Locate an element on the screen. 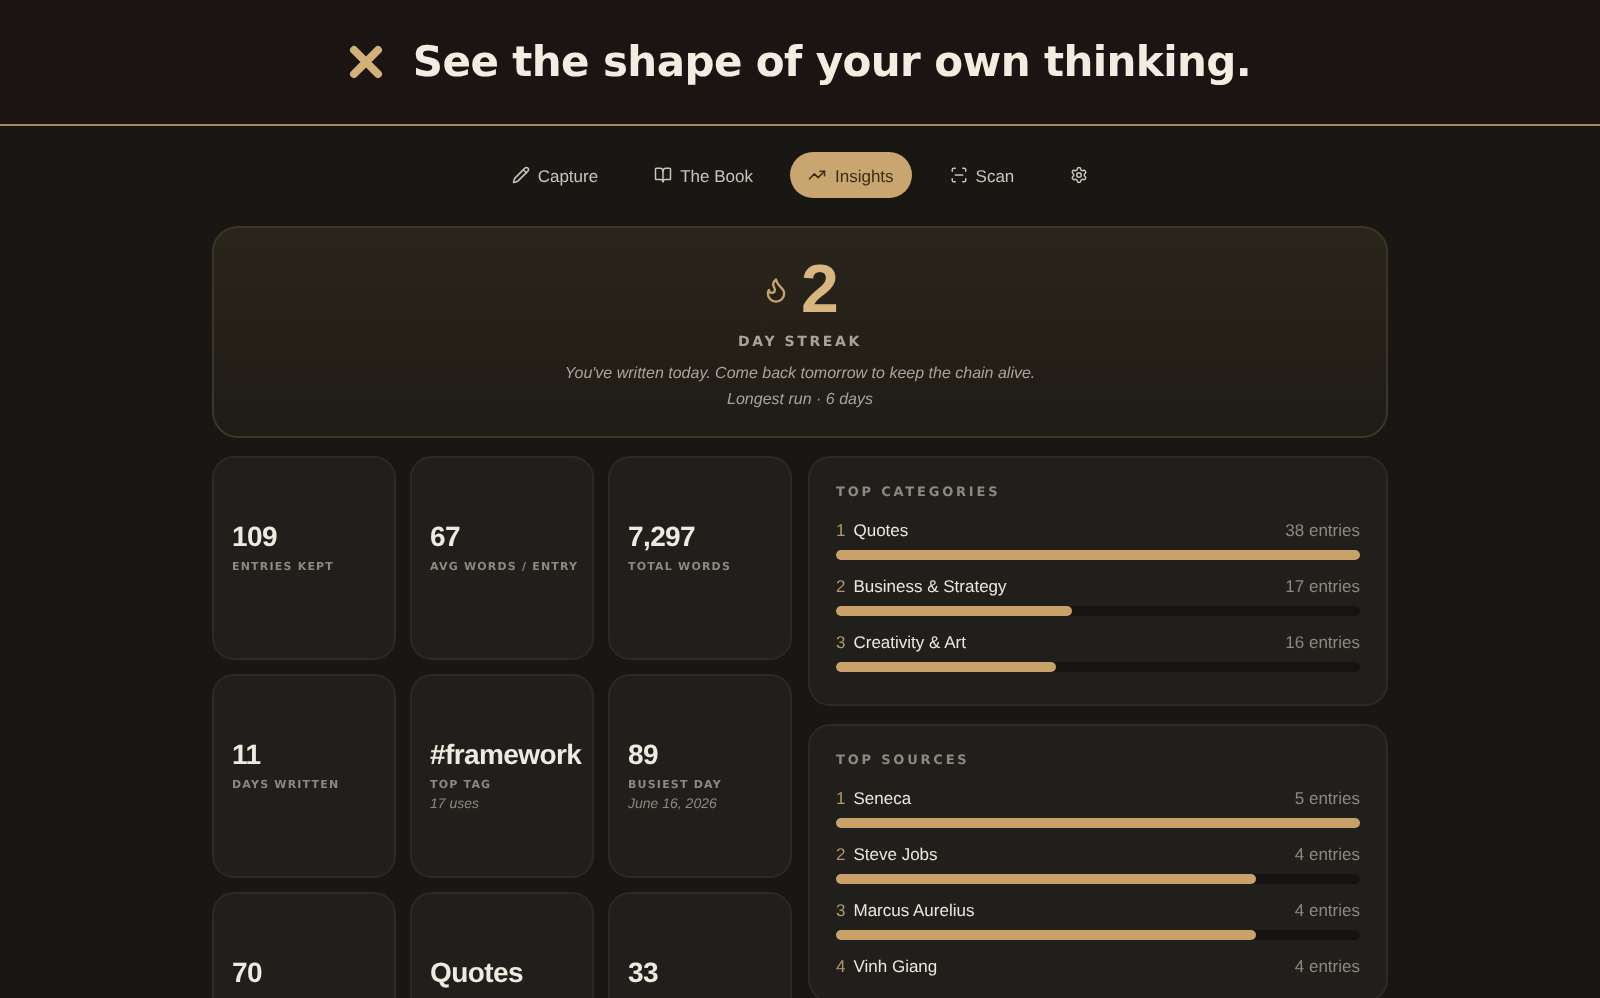 The width and height of the screenshot is (1600, 998). stat-value: #framework is located at coordinates (506, 755).